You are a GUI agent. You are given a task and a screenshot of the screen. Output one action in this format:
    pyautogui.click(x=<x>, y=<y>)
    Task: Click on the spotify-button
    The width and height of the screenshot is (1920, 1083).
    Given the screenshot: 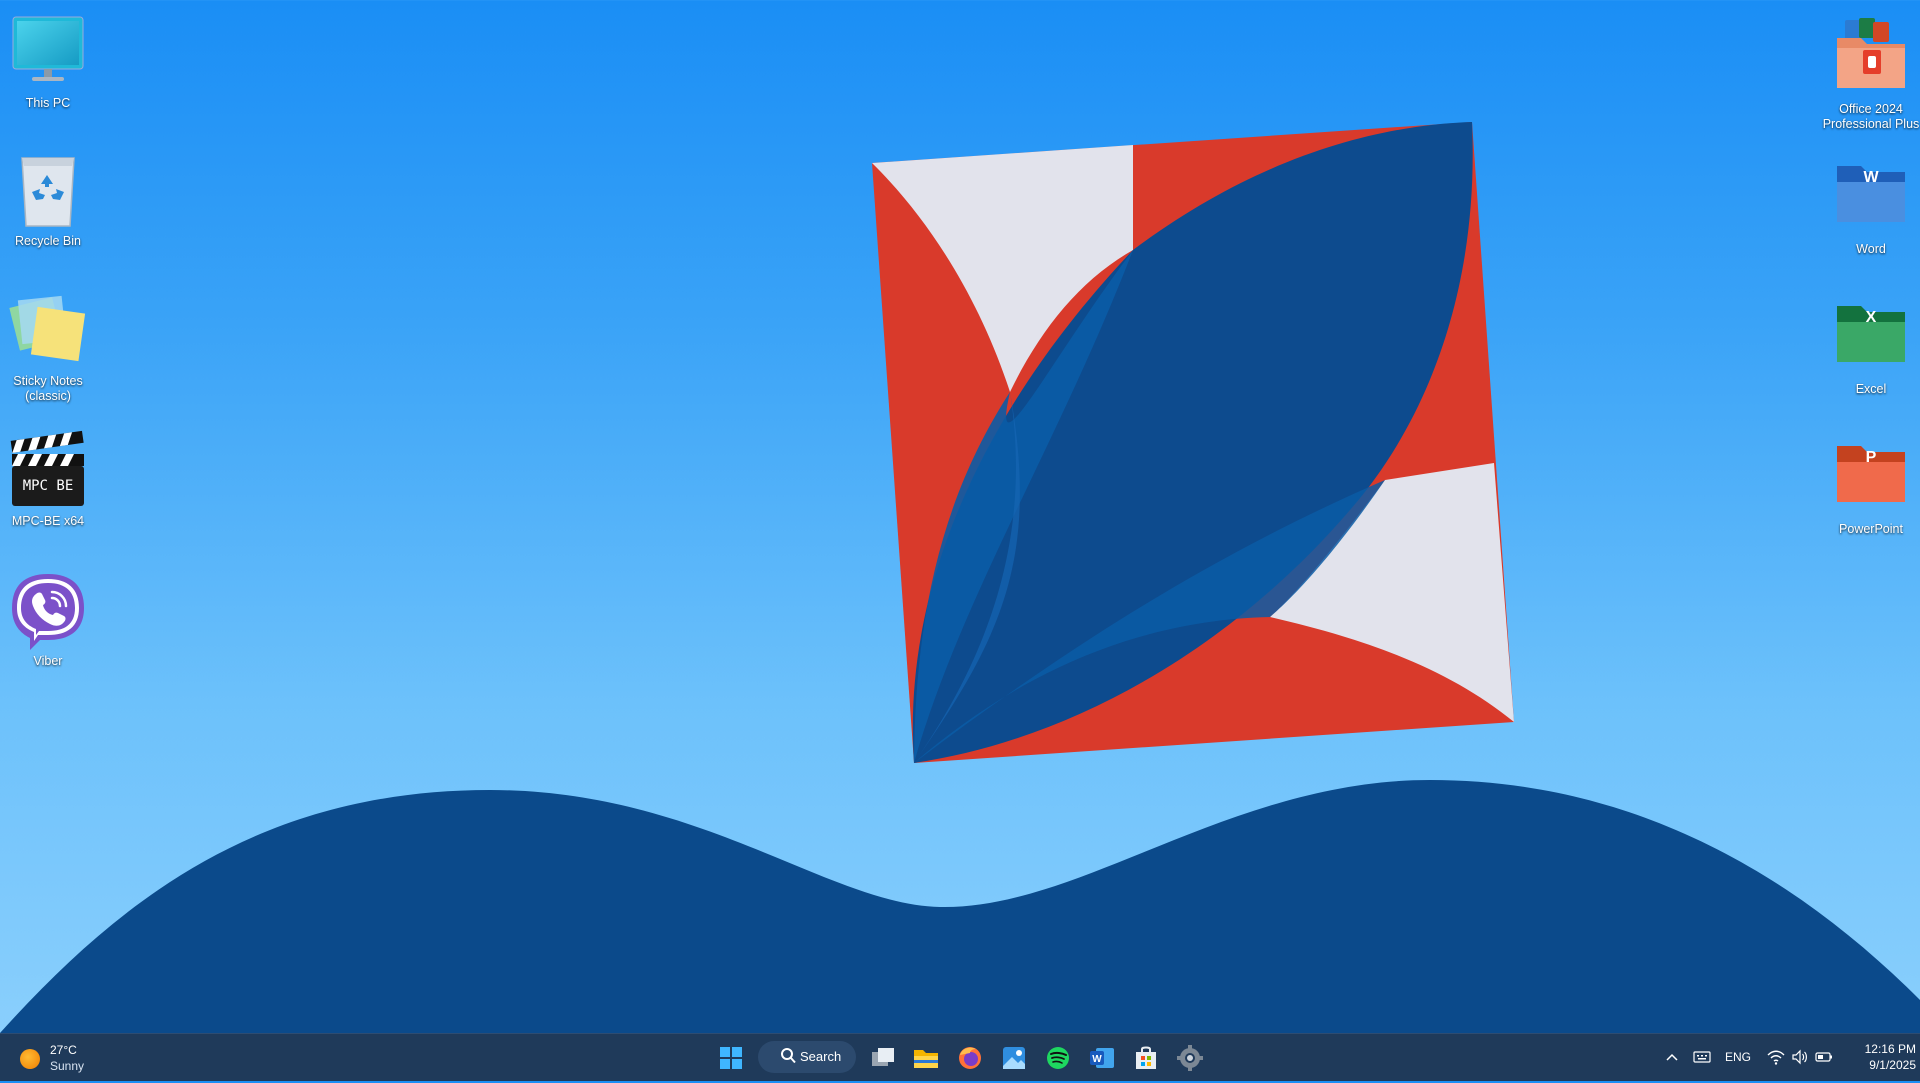 What is the action you would take?
    pyautogui.click(x=1058, y=1058)
    